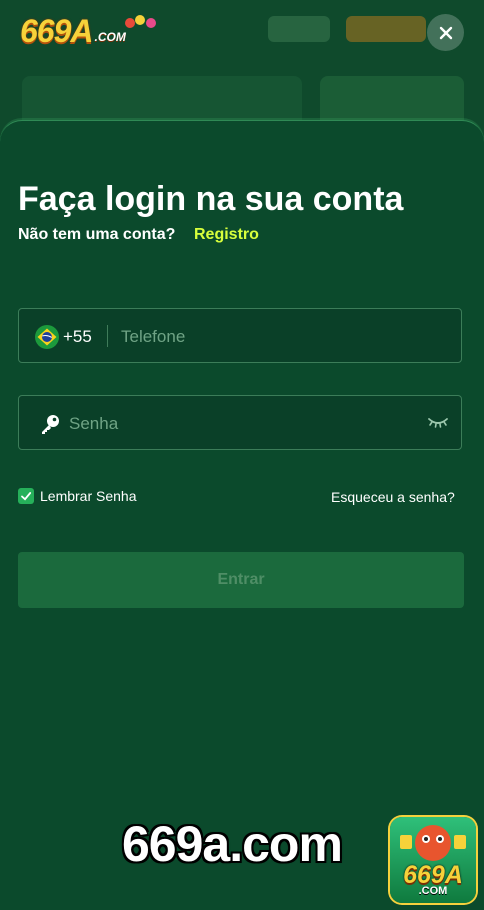 This screenshot has width=484, height=910. I want to click on dial-code: +55, so click(77, 337).